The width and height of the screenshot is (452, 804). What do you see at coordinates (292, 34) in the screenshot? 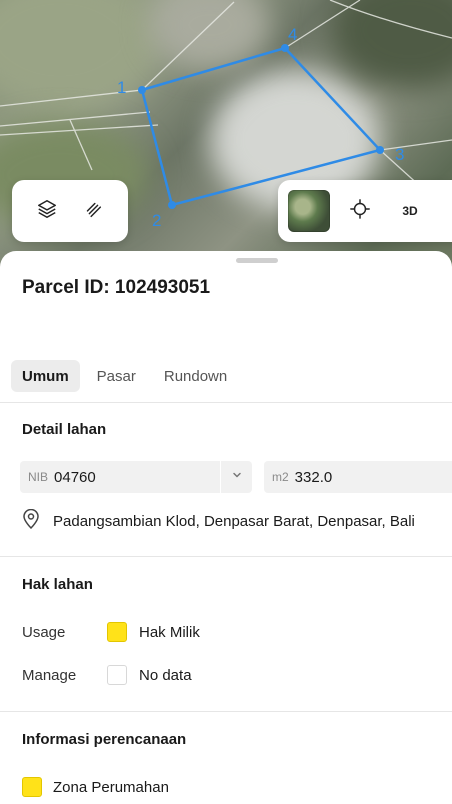
I see `vertex-label: 4` at bounding box center [292, 34].